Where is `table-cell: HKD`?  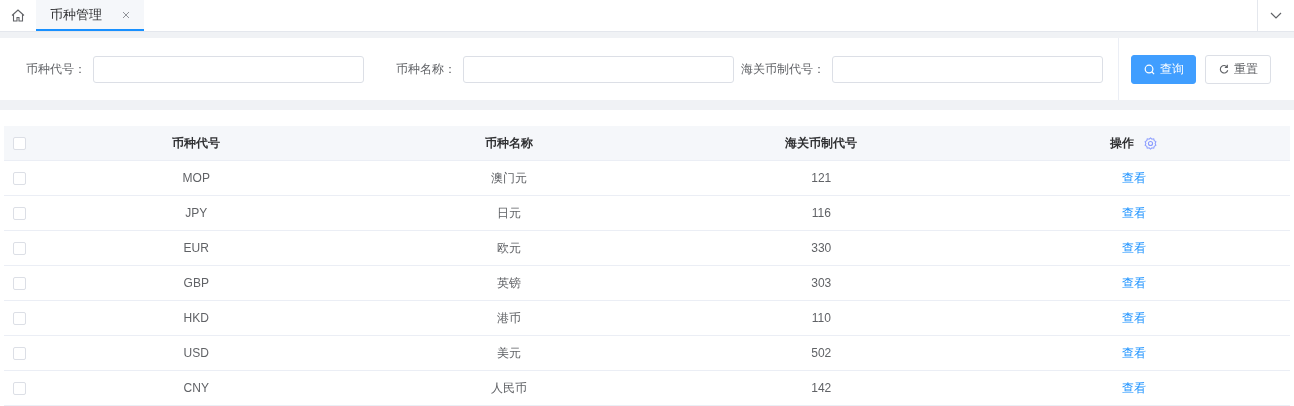 table-cell: HKD is located at coordinates (196, 318).